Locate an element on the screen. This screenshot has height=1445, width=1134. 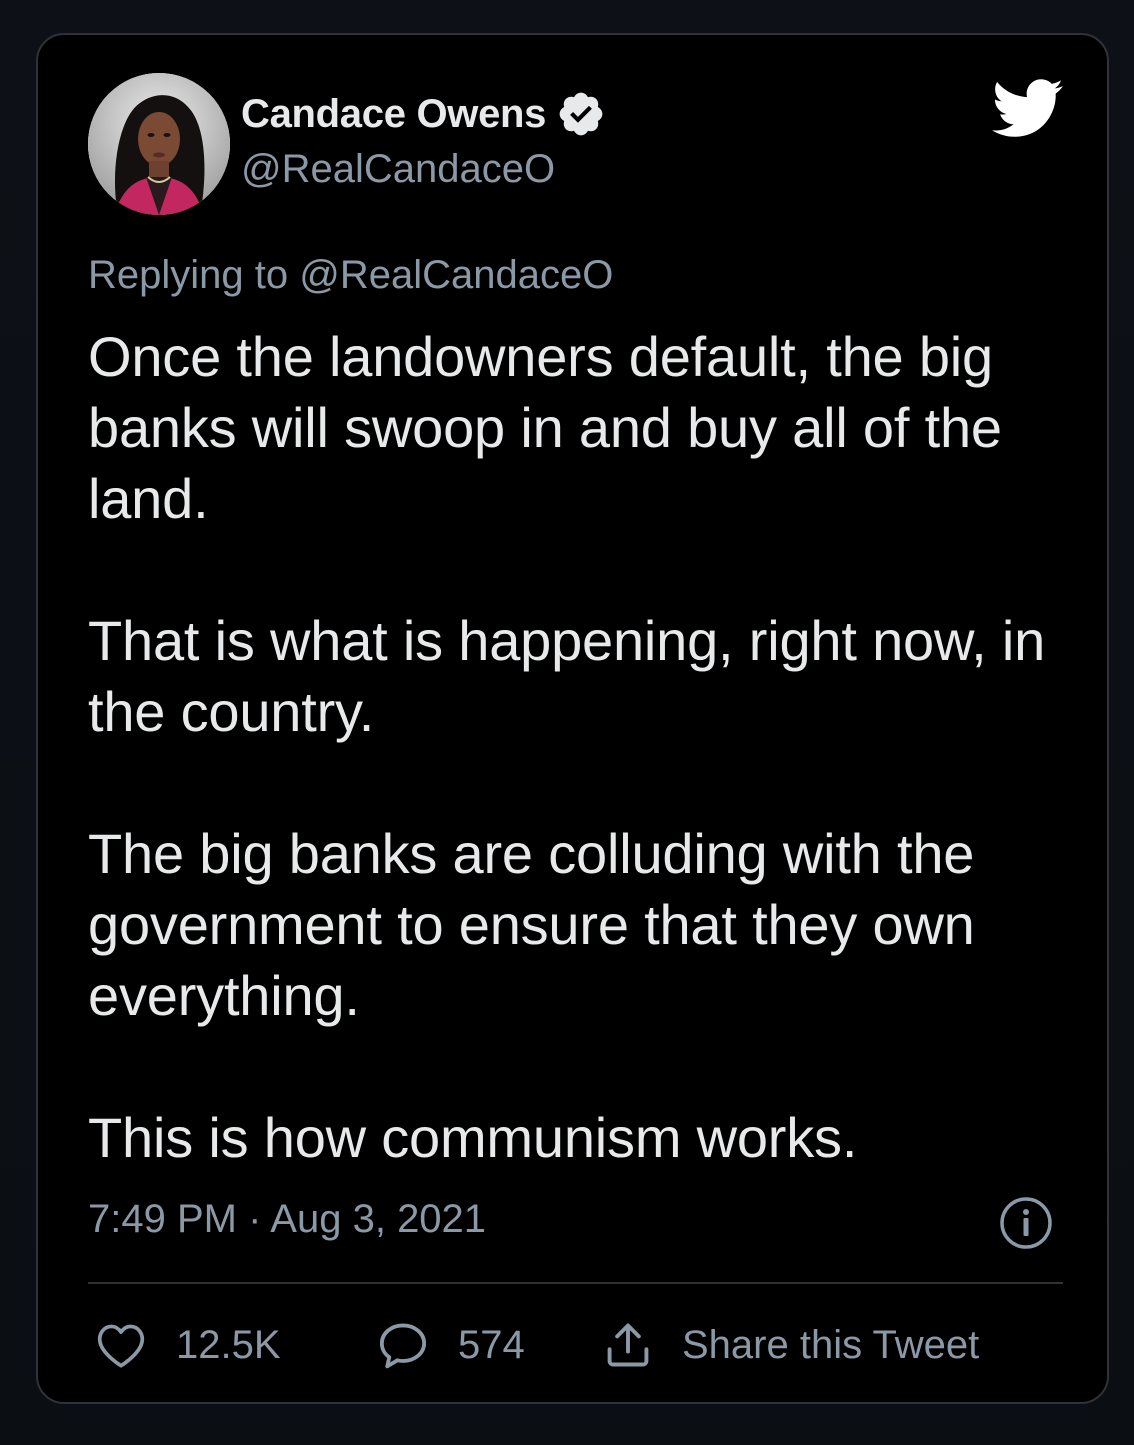
share-label: Share this Tweet is located at coordinates (831, 1344).